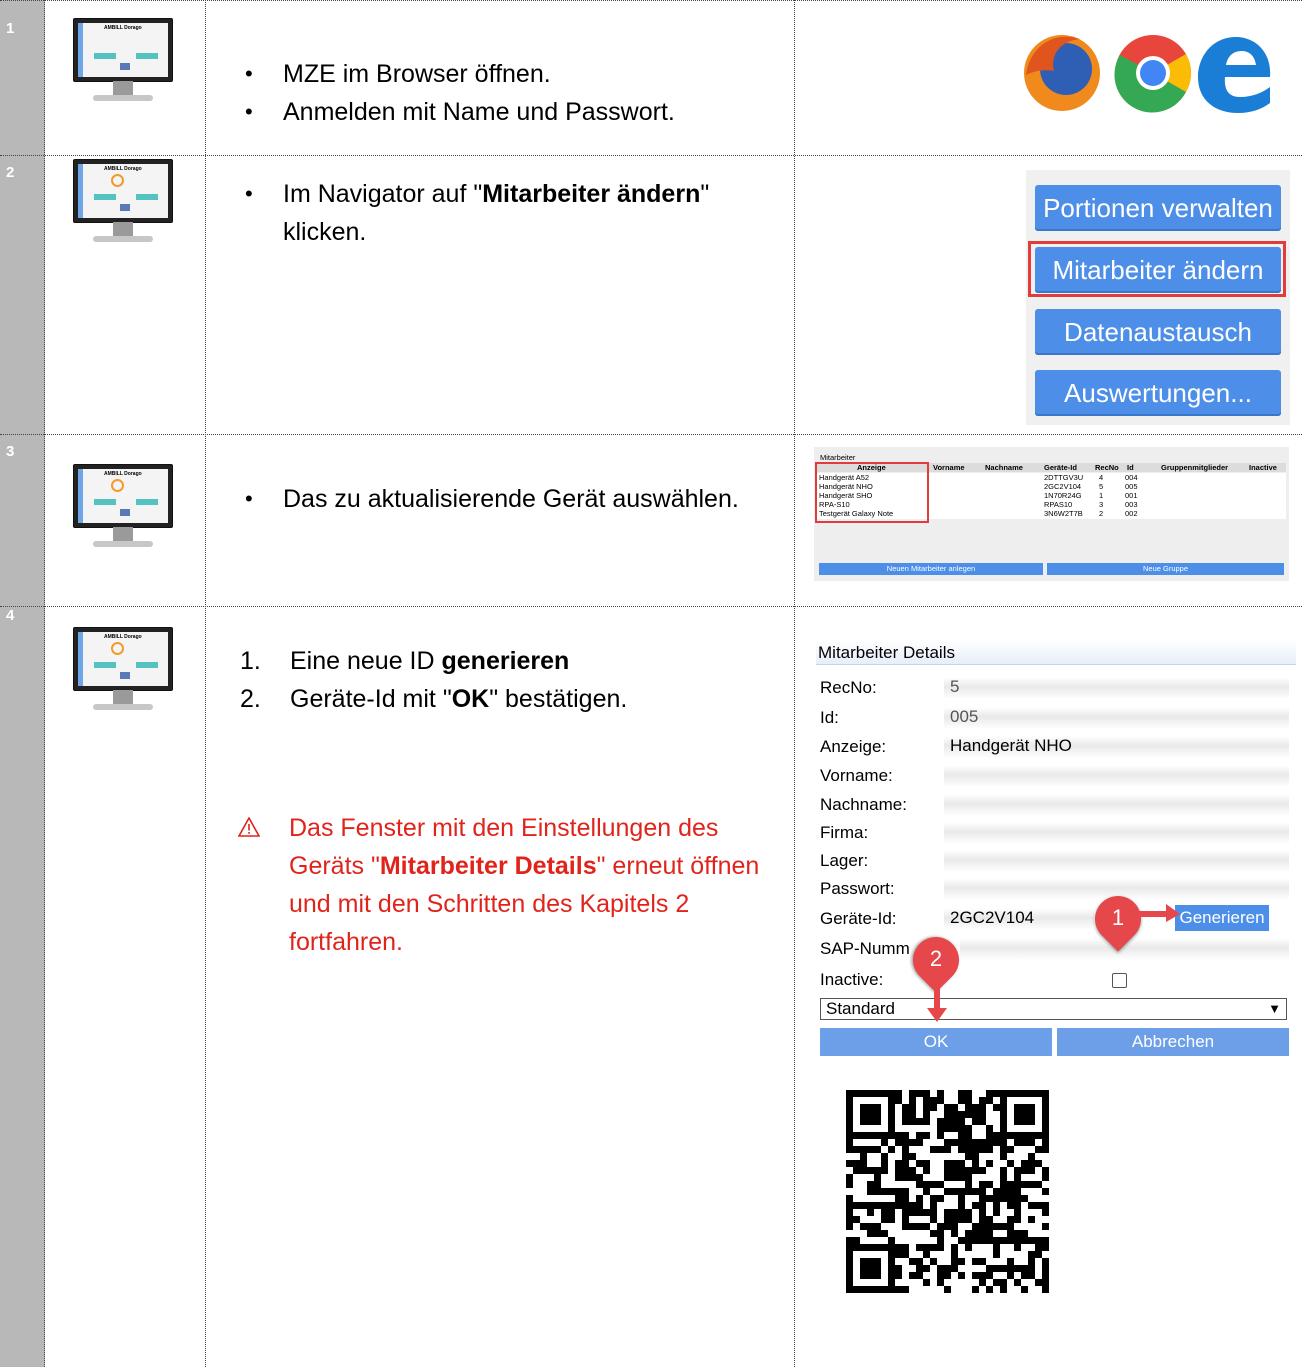 The width and height of the screenshot is (1302, 1367). Describe the element at coordinates (558, 699) in the screenshot. I see `text: " bestätigen.` at that location.